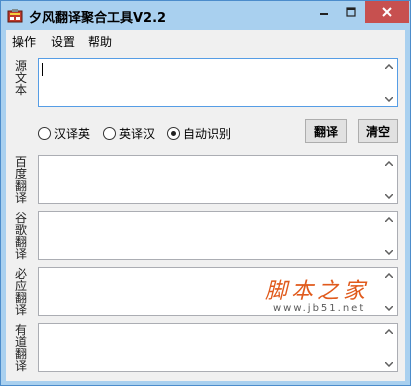 The height and width of the screenshot is (386, 411). I want to click on text-cursor, so click(42, 69).